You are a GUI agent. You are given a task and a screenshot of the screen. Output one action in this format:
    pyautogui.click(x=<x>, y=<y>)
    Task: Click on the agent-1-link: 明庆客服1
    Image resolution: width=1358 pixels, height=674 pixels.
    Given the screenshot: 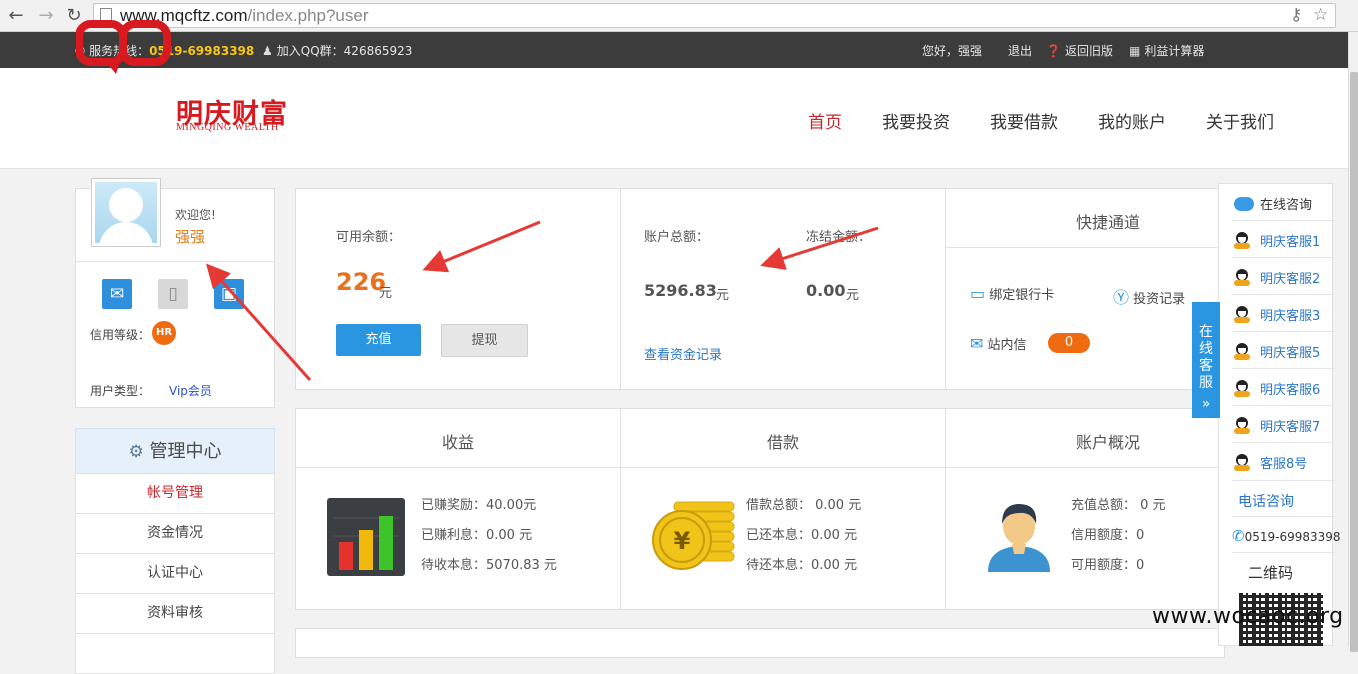 What is the action you would take?
    pyautogui.click(x=1277, y=240)
    